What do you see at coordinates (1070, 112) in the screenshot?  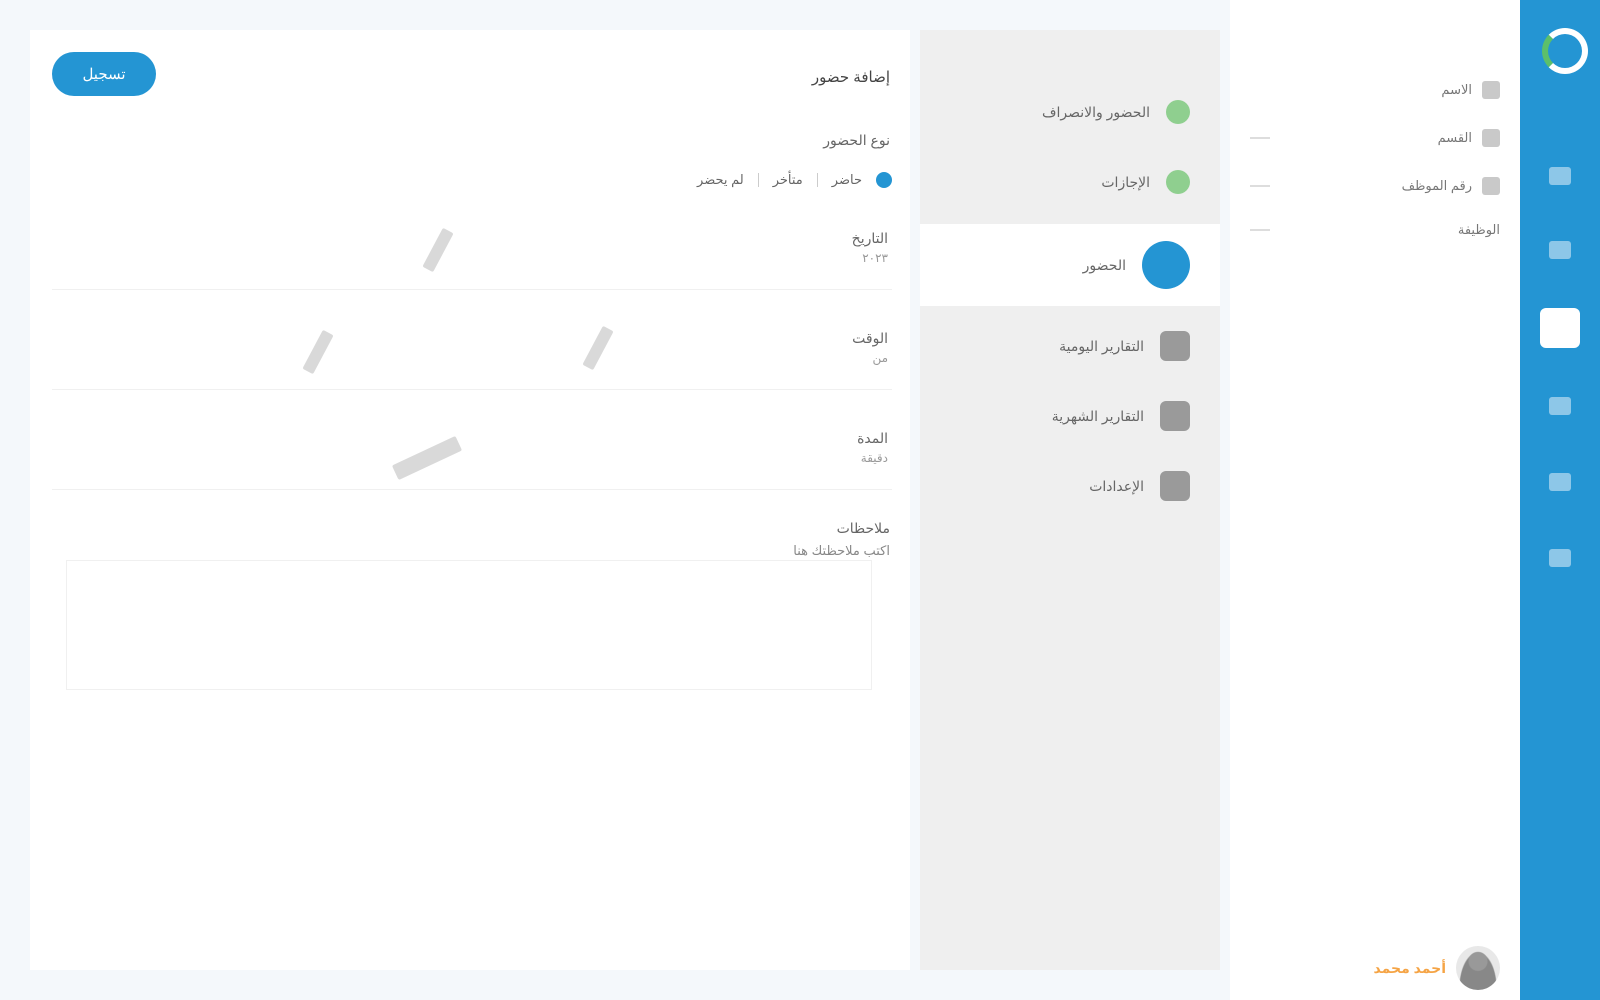 I see `submenu-item-attendance-leave: الحضور والانصراف` at bounding box center [1070, 112].